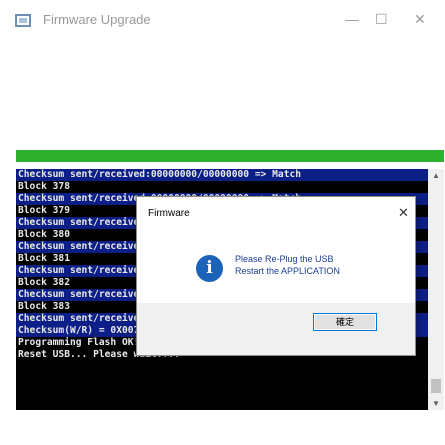 The width and height of the screenshot is (445, 445). Describe the element at coordinates (23, 20) in the screenshot. I see `app-icon` at that location.